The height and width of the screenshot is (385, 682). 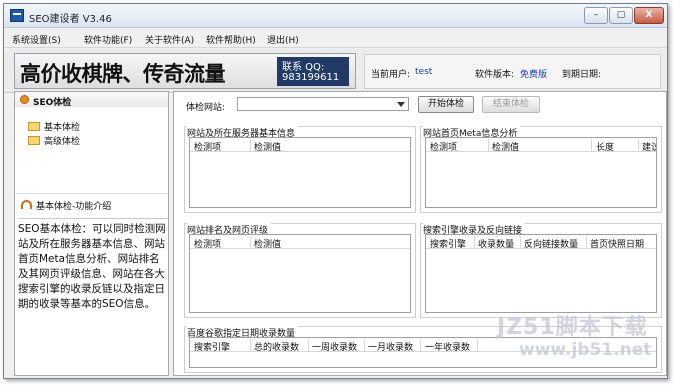 I want to click on meta-info-grid: 检测项 检测值 长度 建议, so click(x=541, y=172).